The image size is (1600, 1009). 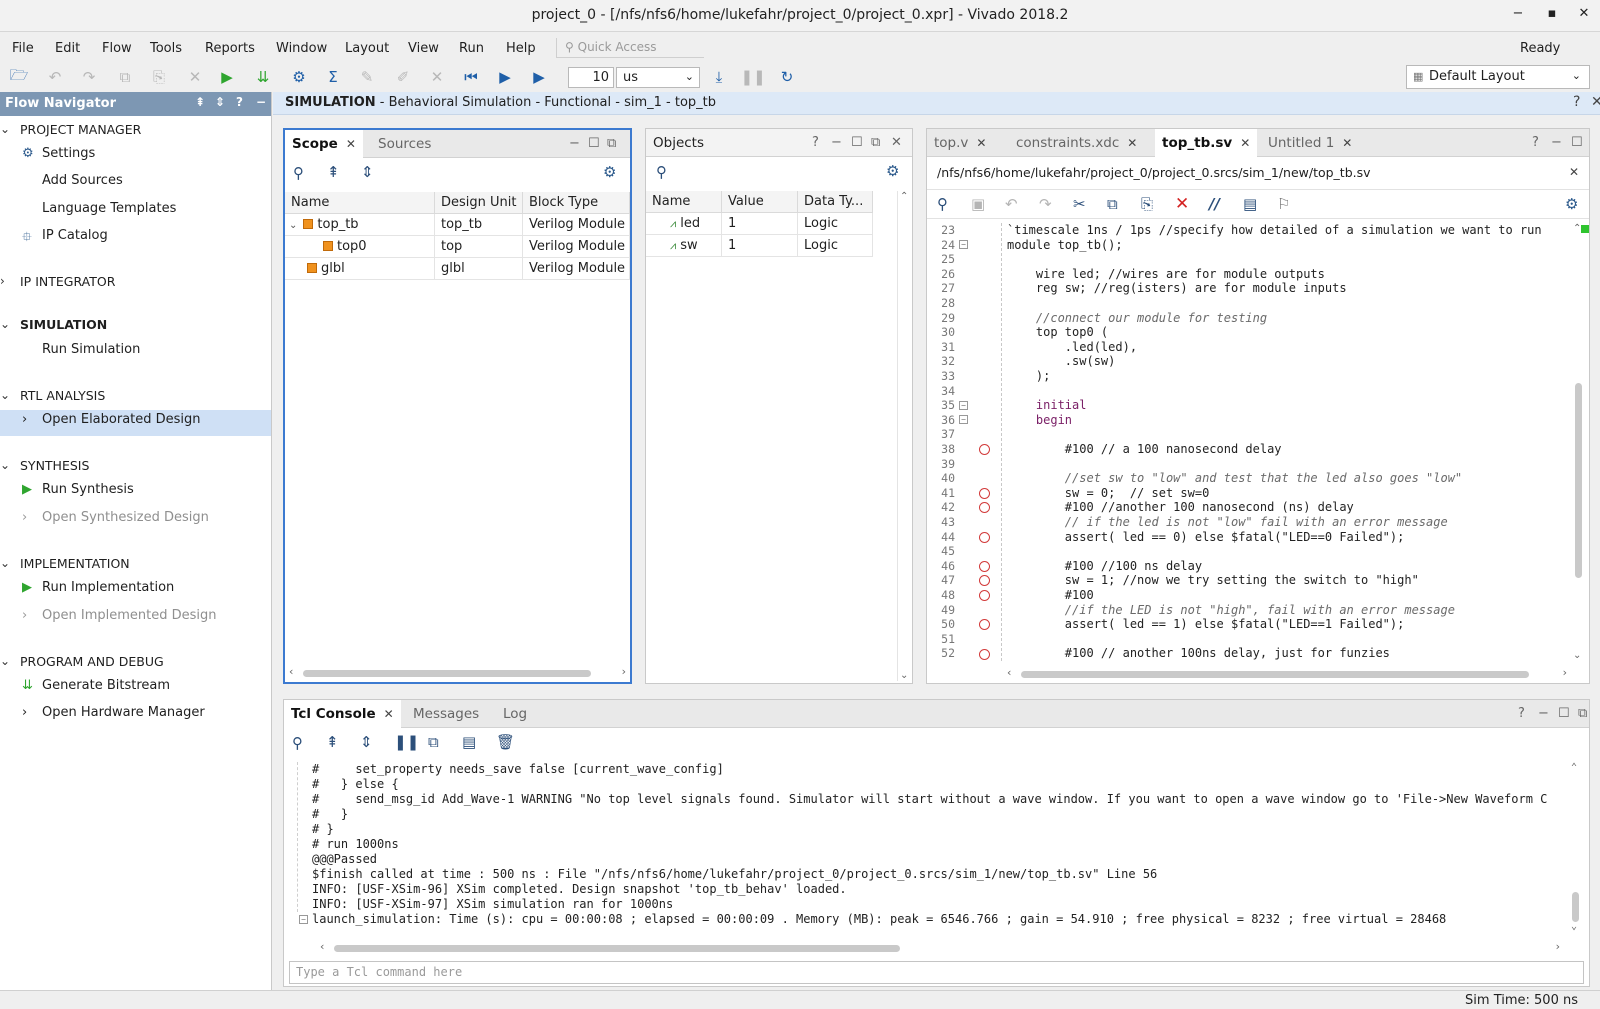 What do you see at coordinates (404, 144) in the screenshot?
I see `tab-sources: Sources` at bounding box center [404, 144].